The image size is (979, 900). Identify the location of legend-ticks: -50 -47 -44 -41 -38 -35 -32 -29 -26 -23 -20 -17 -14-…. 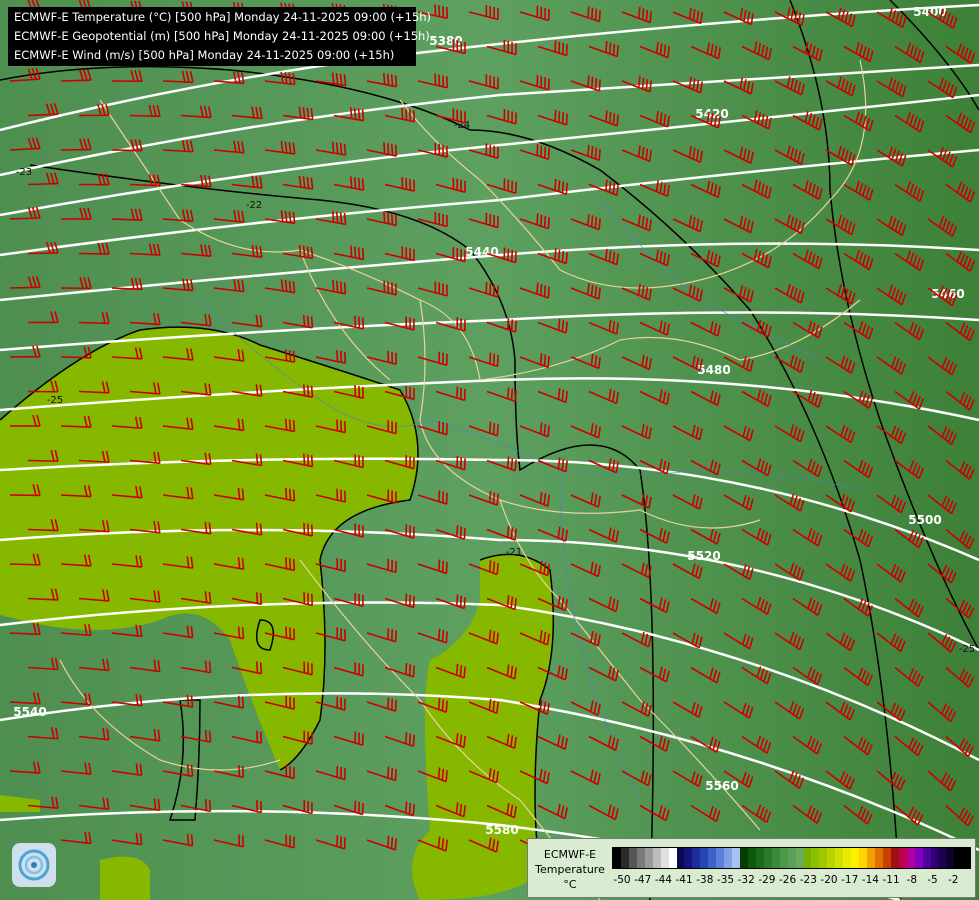
(792, 881).